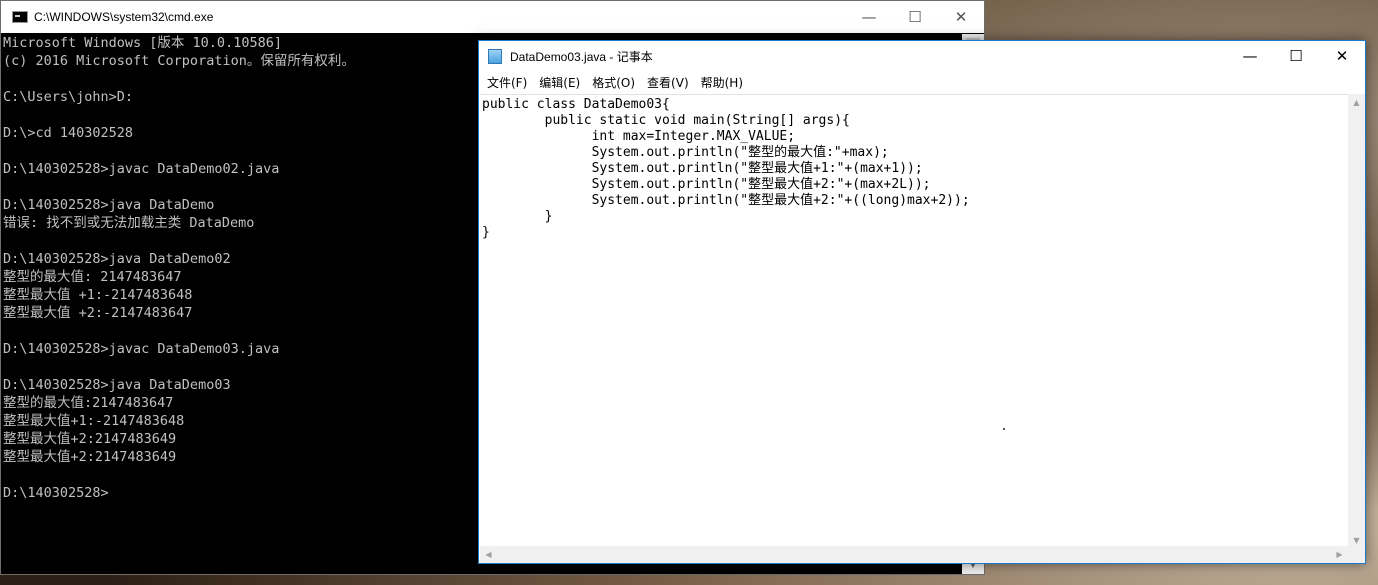 This screenshot has height=585, width=1378. I want to click on notepad-horizontal-scrollbar: ◀ ▶, so click(914, 554).